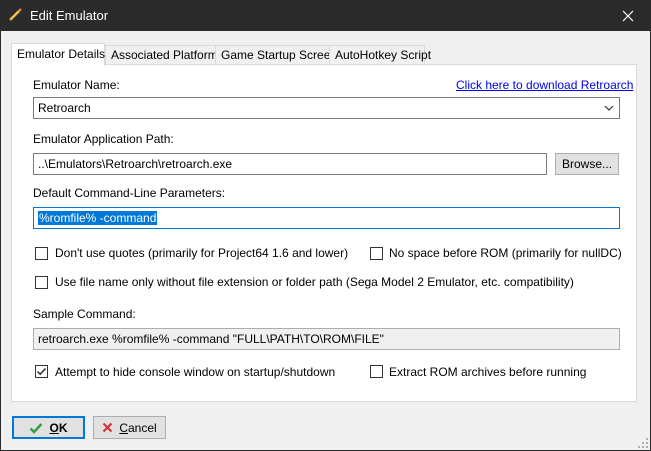  Describe the element at coordinates (135, 164) in the screenshot. I see `app-path-value: ..\Emulators\Retroarch\retroarch.exe` at that location.